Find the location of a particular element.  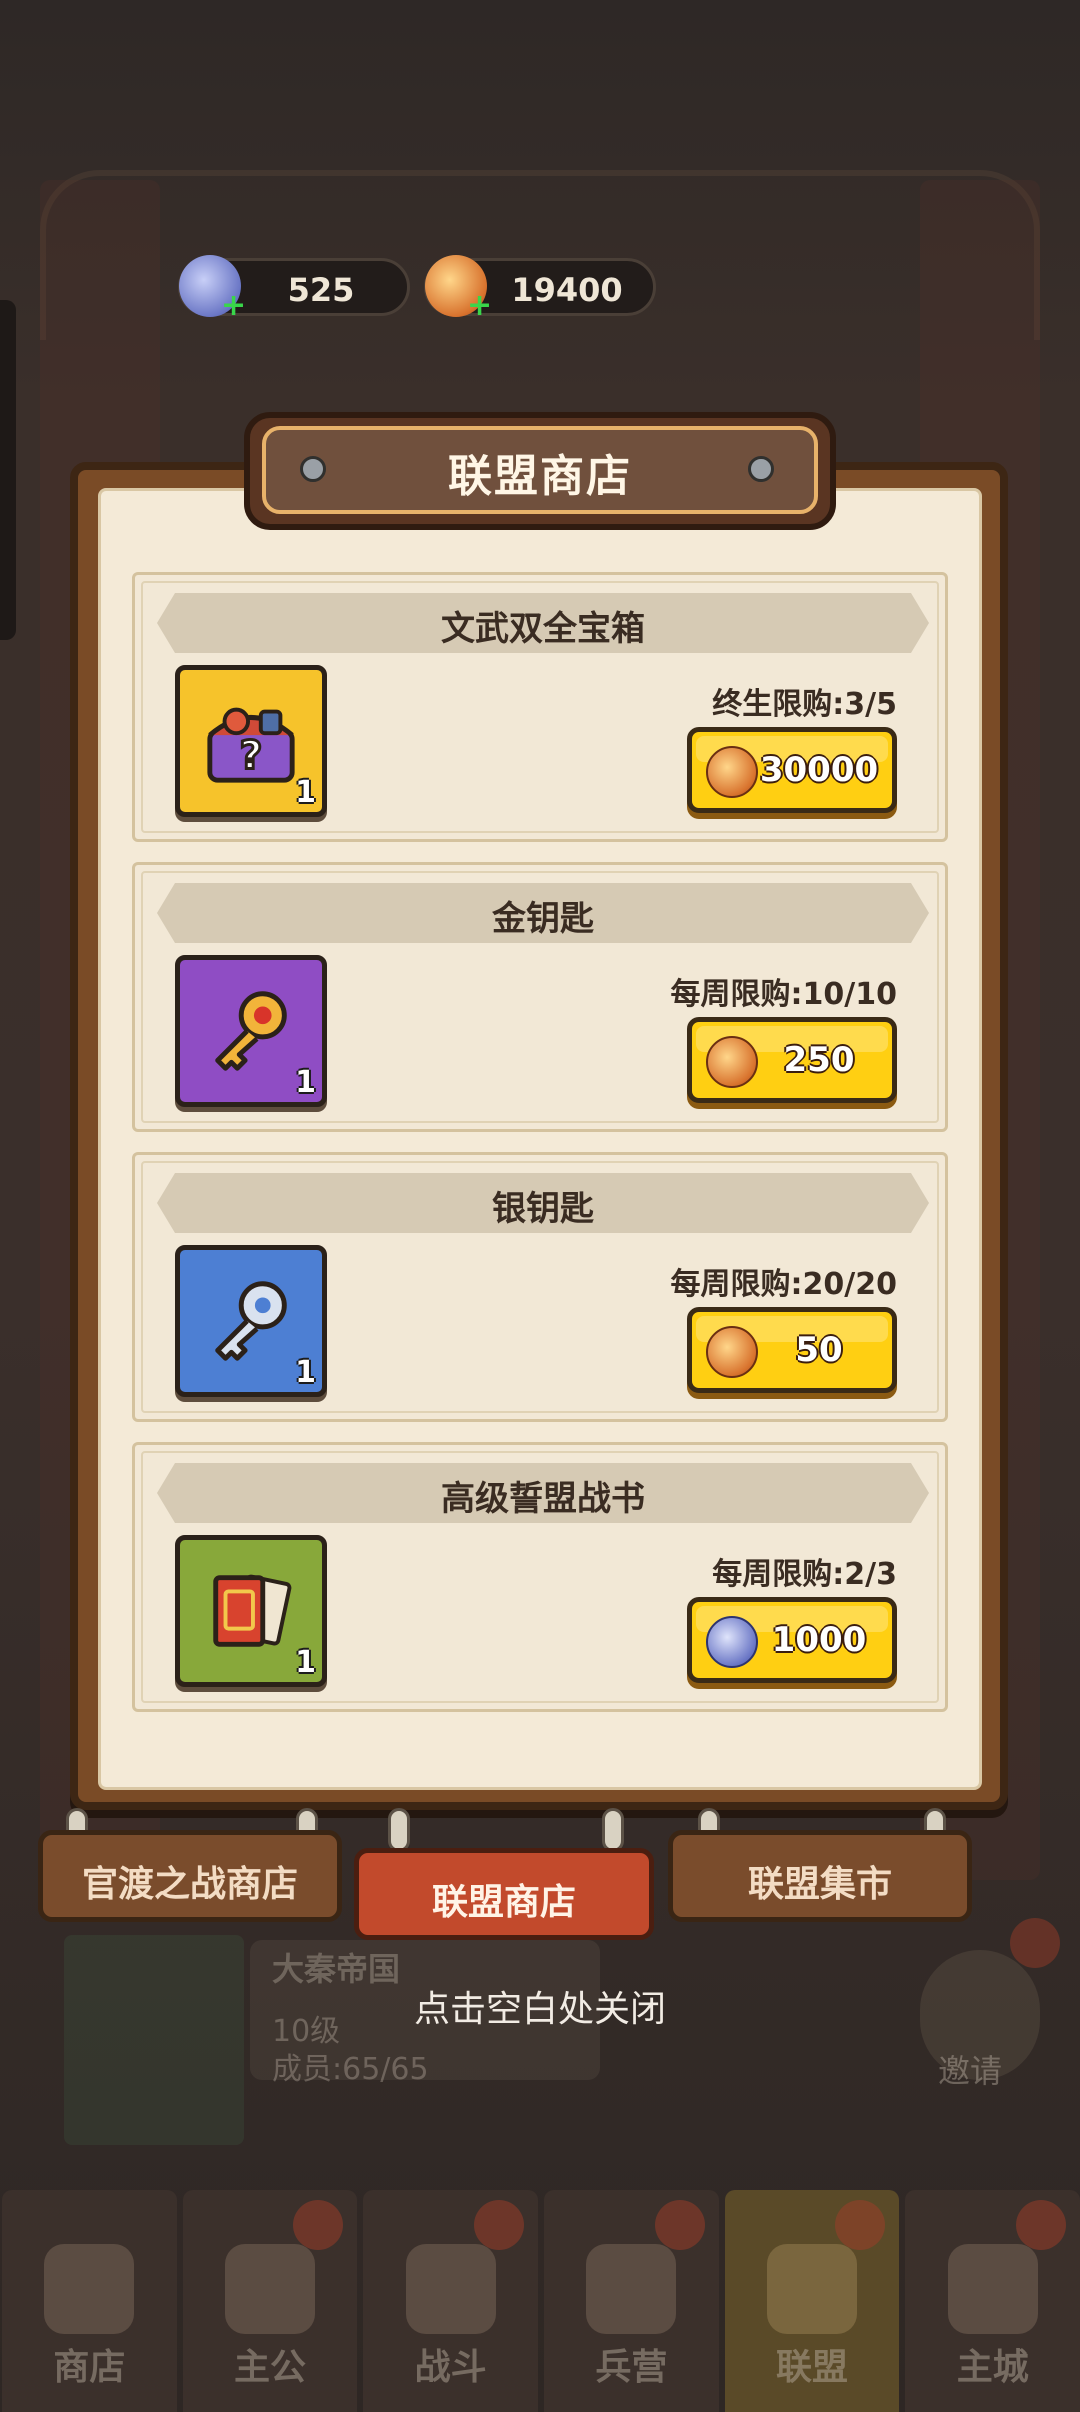

item-name: 高级誓盟战书 is located at coordinates (543, 1499).